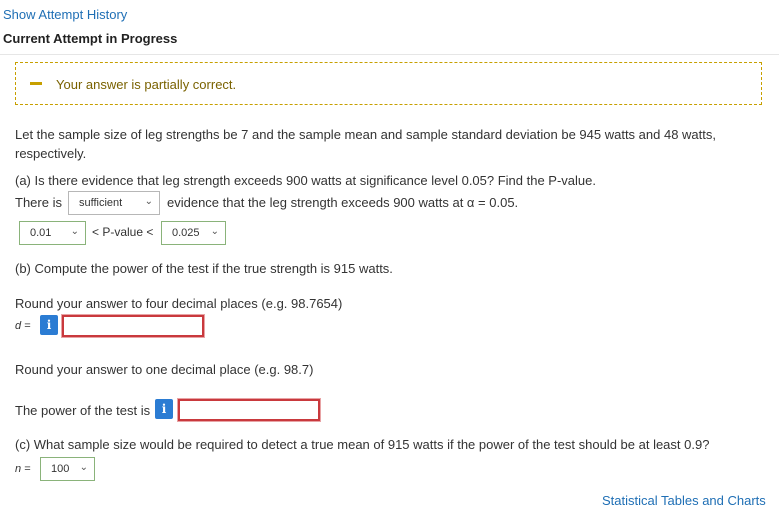 The image size is (779, 508). What do you see at coordinates (41, 233) in the screenshot?
I see `pvalue-lower-value: 0.01` at bounding box center [41, 233].